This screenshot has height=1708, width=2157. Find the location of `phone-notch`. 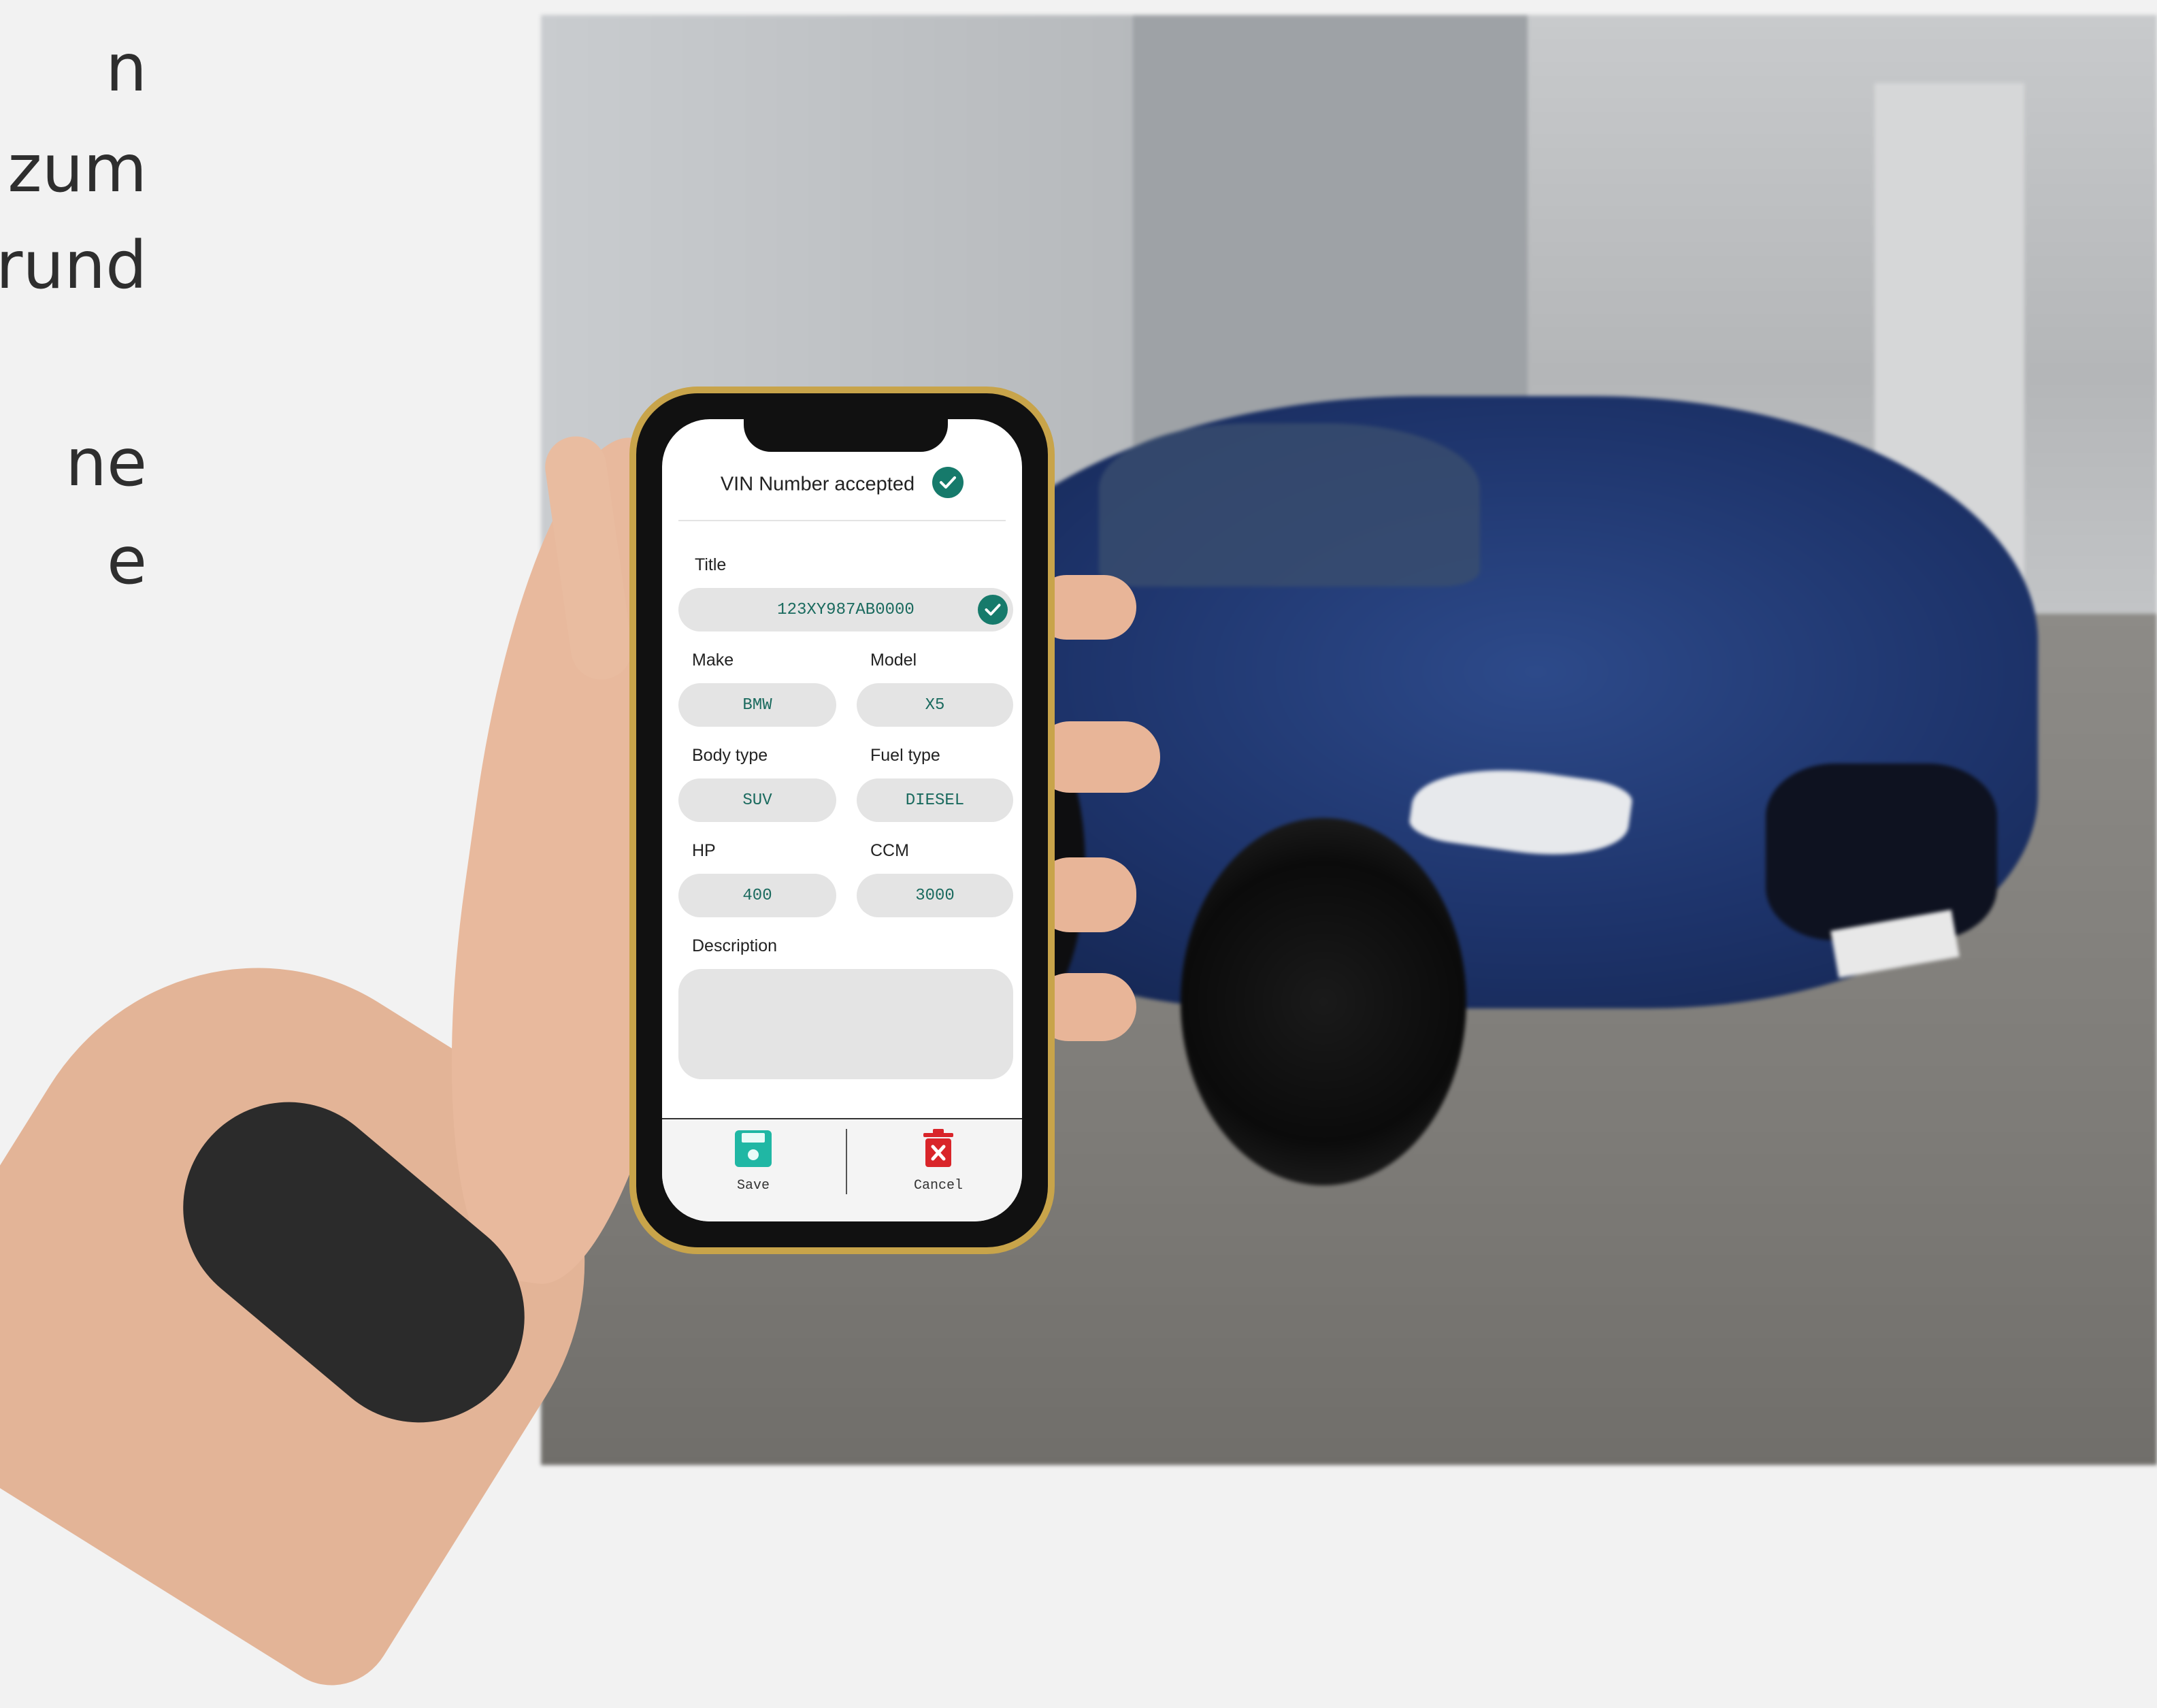

phone-notch is located at coordinates (846, 435).